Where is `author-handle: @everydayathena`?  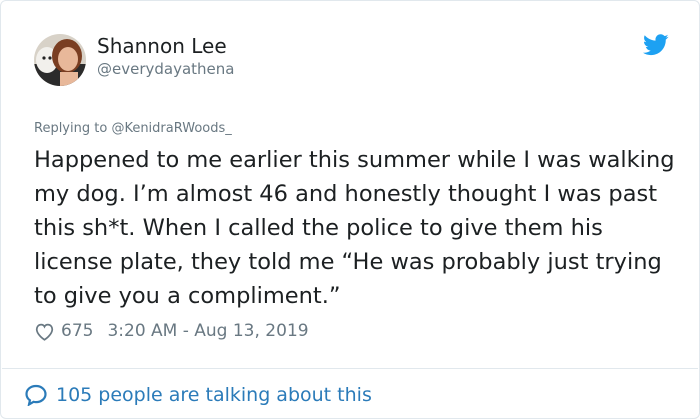
author-handle: @everydayathena is located at coordinates (165, 69).